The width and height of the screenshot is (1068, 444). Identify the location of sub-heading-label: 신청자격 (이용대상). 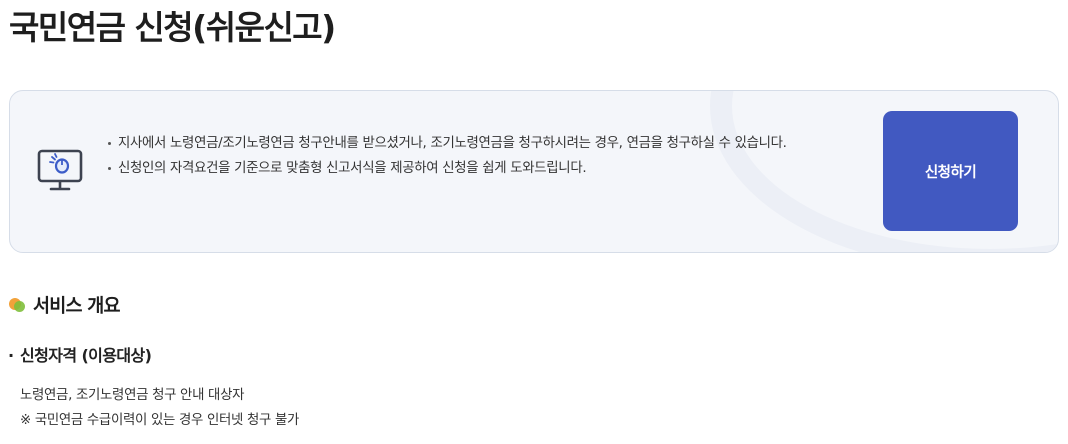
(86, 355).